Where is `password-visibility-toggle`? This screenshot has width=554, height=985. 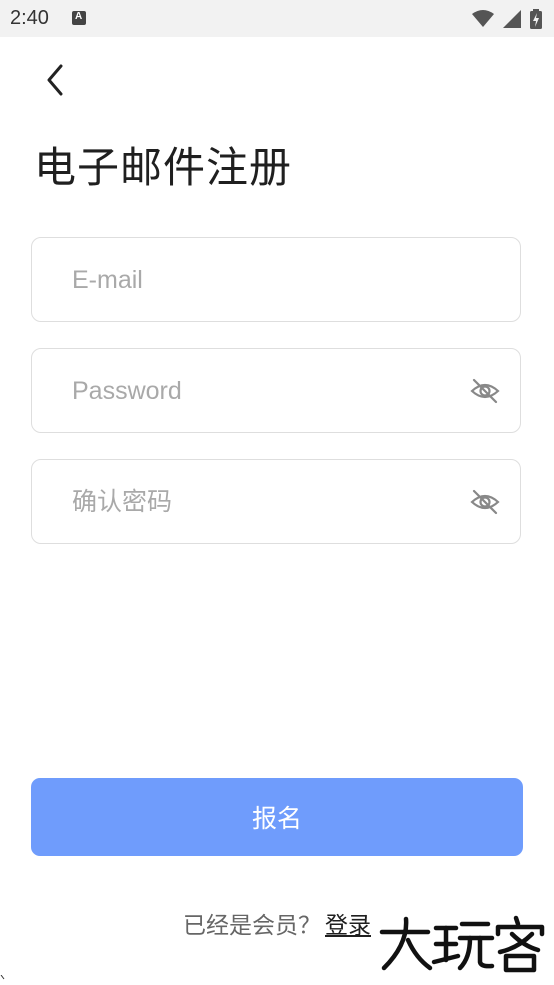 password-visibility-toggle is located at coordinates (485, 391).